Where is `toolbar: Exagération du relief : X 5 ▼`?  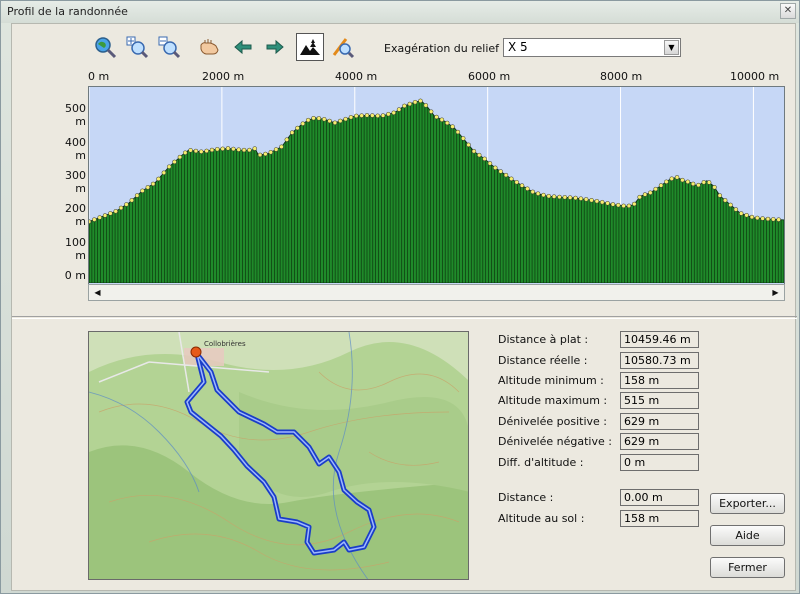
toolbar: Exagération du relief : X 5 ▼ is located at coordinates (440, 47).